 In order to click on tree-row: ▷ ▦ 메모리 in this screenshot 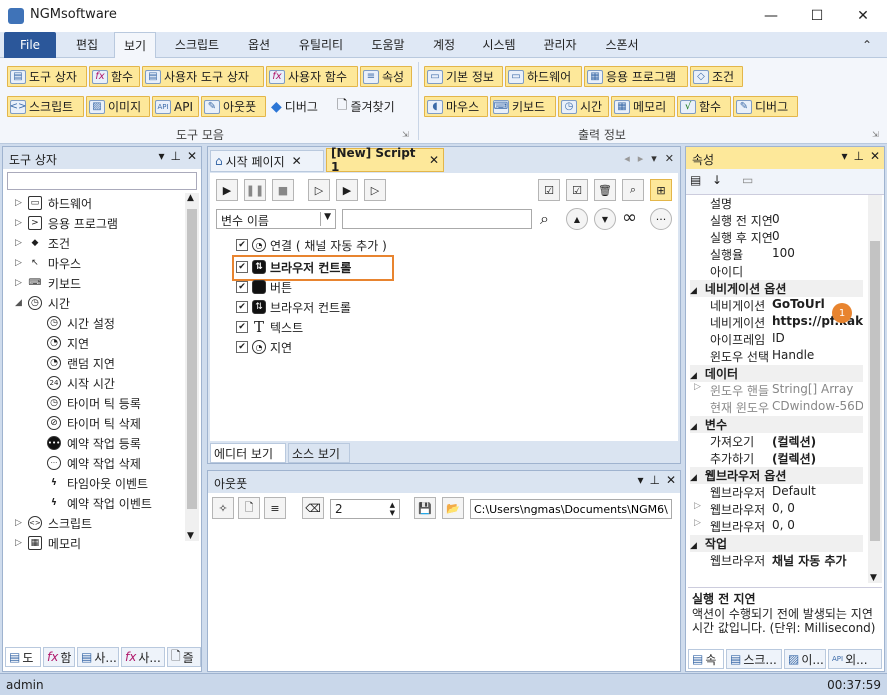, I will do `click(48, 543)`.